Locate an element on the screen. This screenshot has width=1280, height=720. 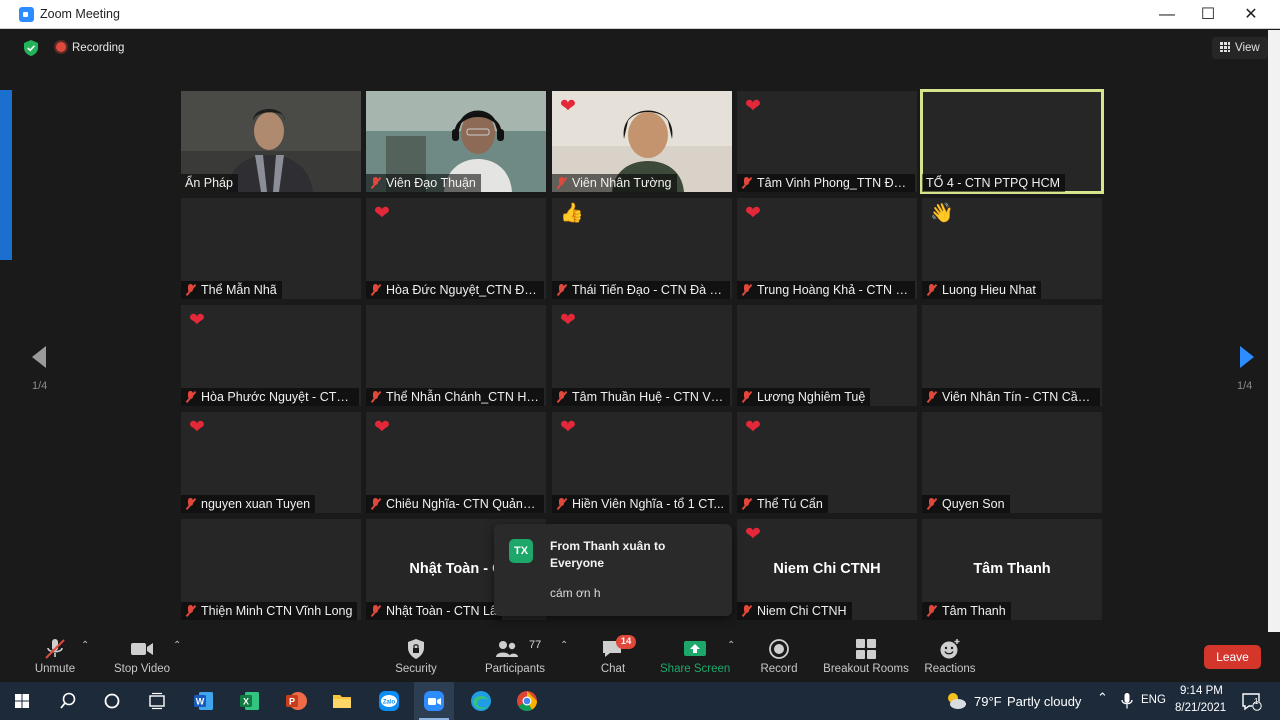
participant-tile: 👋 Luong Hieu Nhat is located at coordinates (1012, 248).